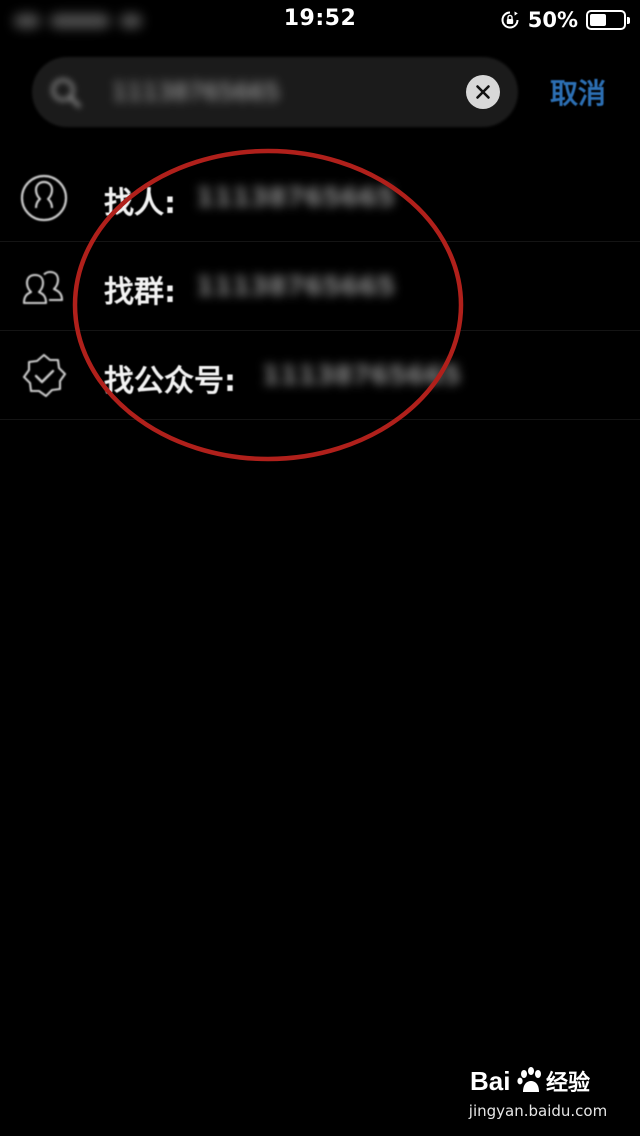 The height and width of the screenshot is (1136, 640). Describe the element at coordinates (490, 1081) in the screenshot. I see `svg-text: Bai` at that location.